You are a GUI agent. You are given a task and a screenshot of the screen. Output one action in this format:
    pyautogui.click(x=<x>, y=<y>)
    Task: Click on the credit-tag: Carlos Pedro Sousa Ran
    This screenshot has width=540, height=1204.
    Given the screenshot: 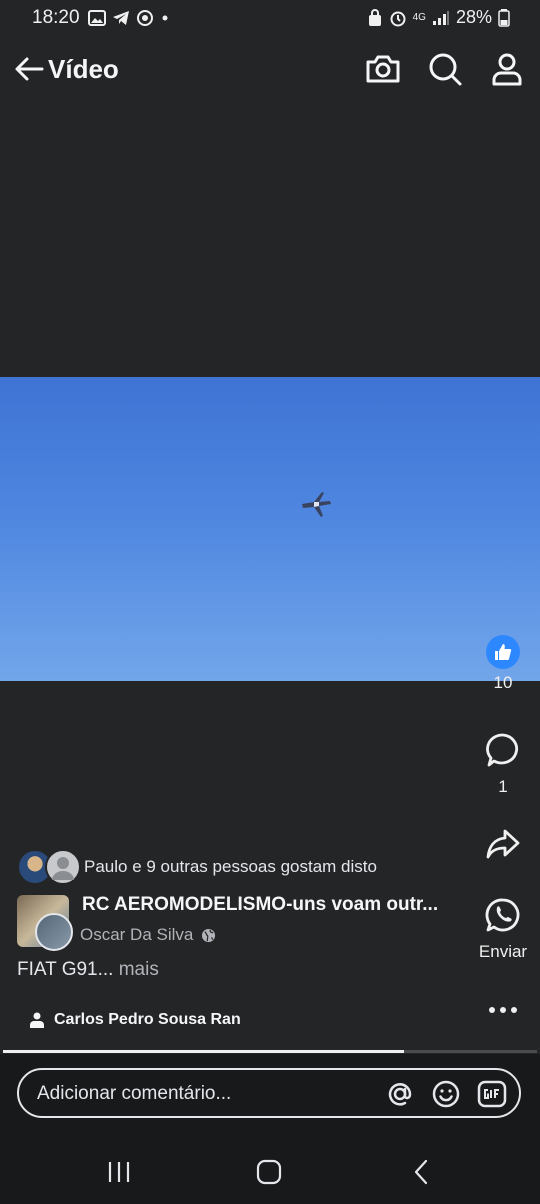 What is the action you would take?
    pyautogui.click(x=141, y=1020)
    